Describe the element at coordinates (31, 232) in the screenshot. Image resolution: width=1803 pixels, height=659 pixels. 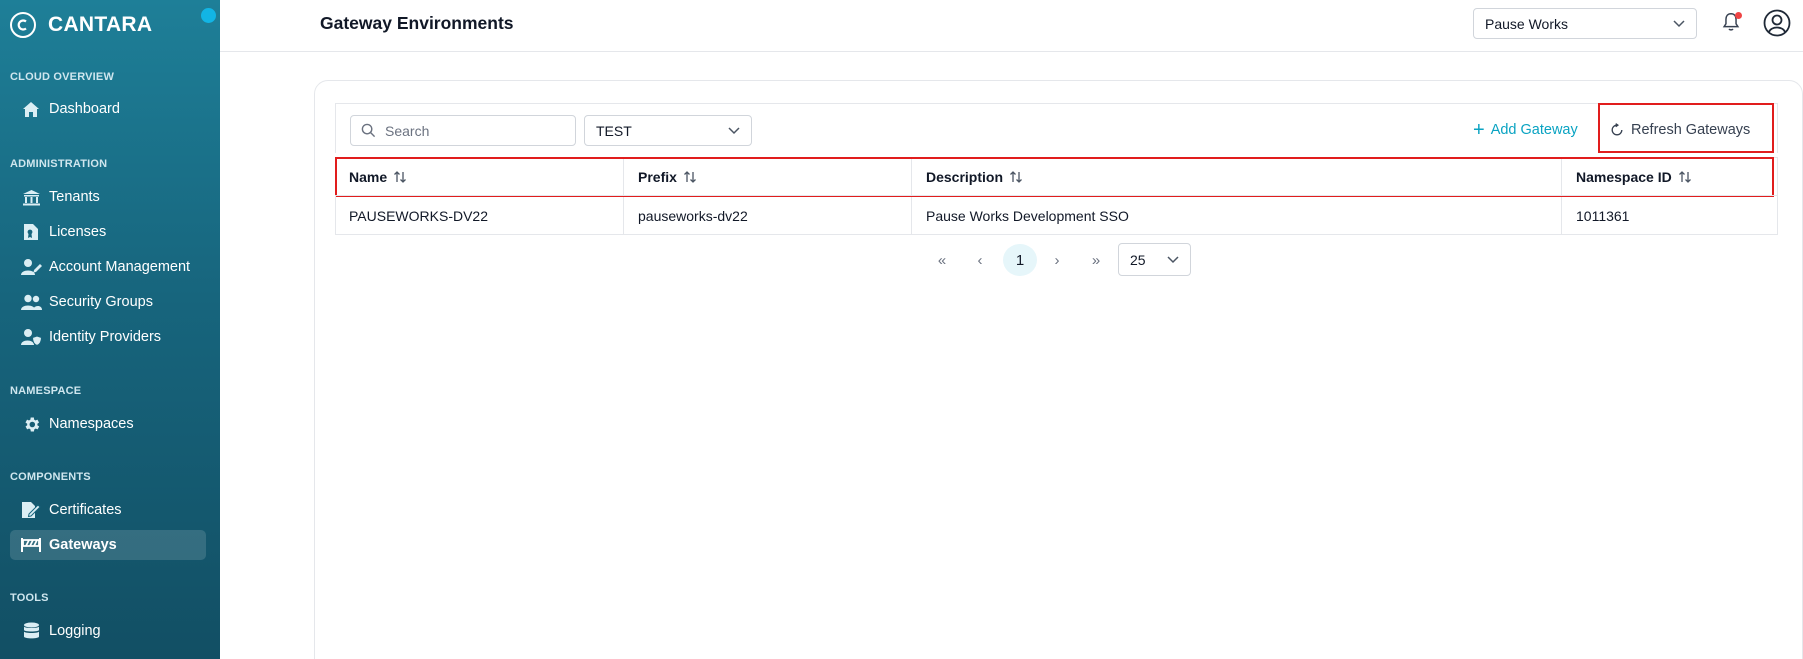
I see `license-icon` at that location.